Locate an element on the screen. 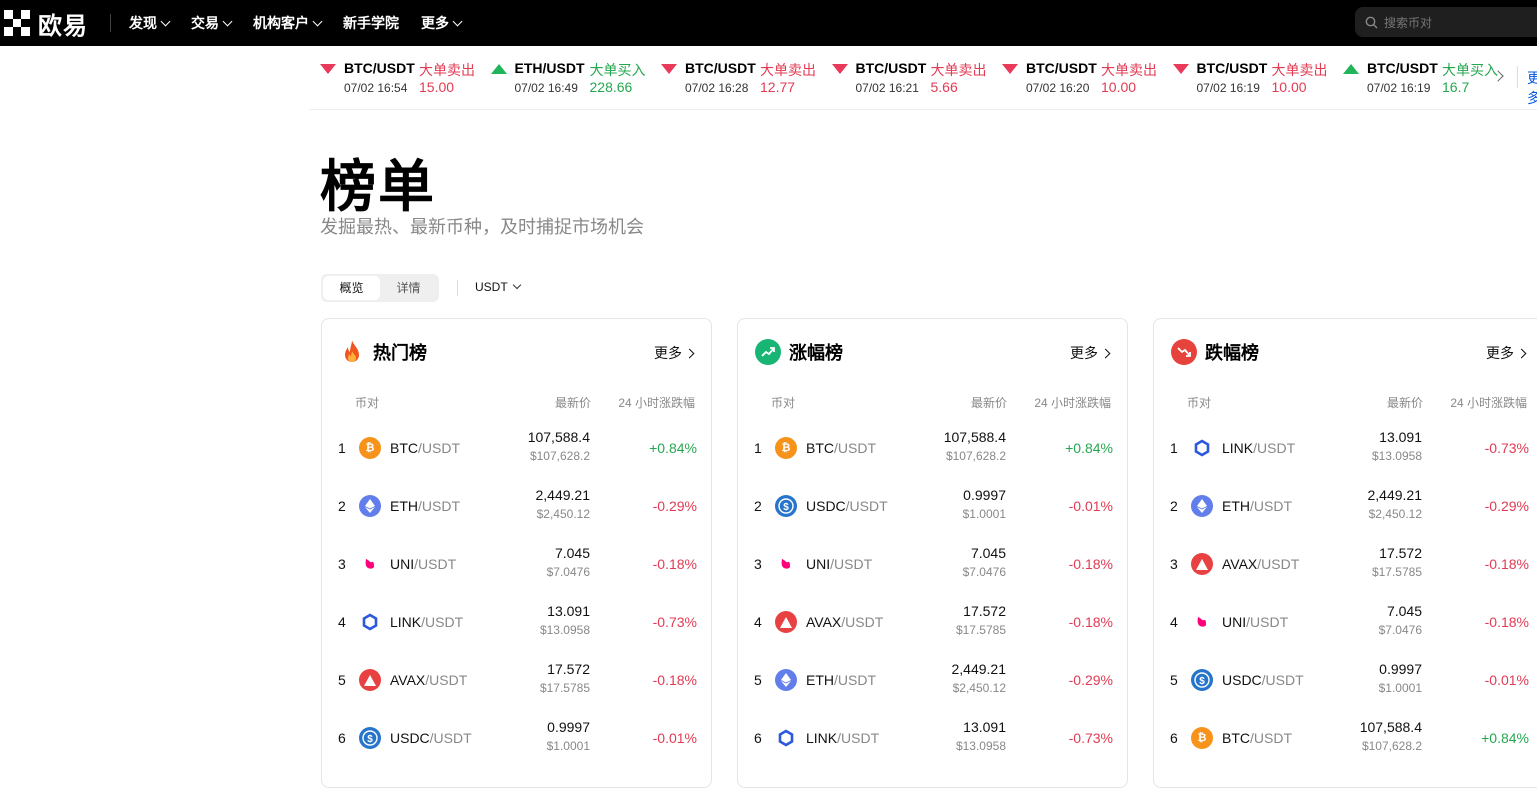  ticker-item: BTC/USDT 大单买入 07/02 16:19 16.7 is located at coordinates (1417, 78).